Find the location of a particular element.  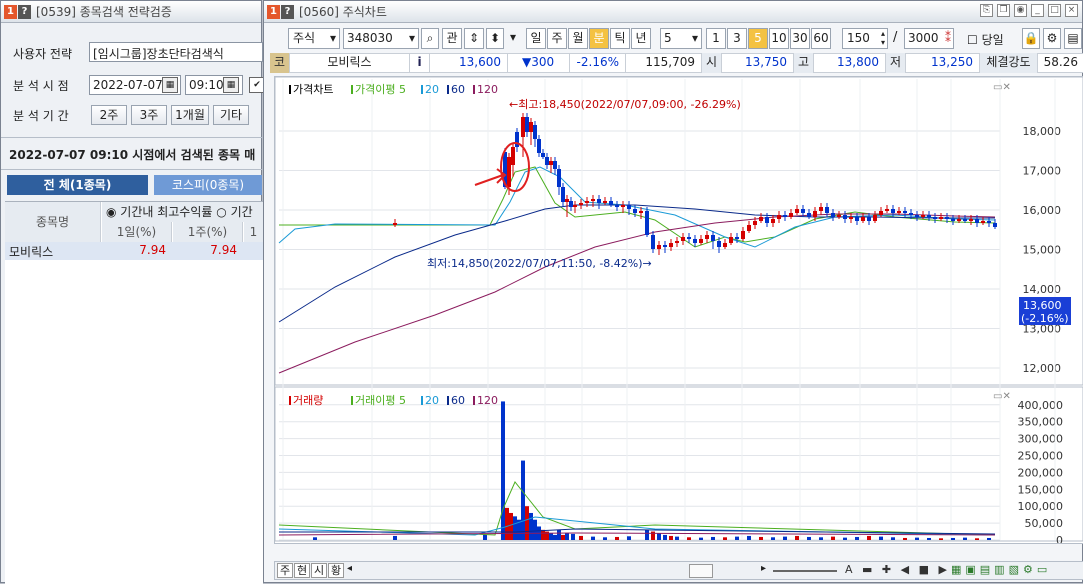

copy-icon: ❐ is located at coordinates (1003, 10).